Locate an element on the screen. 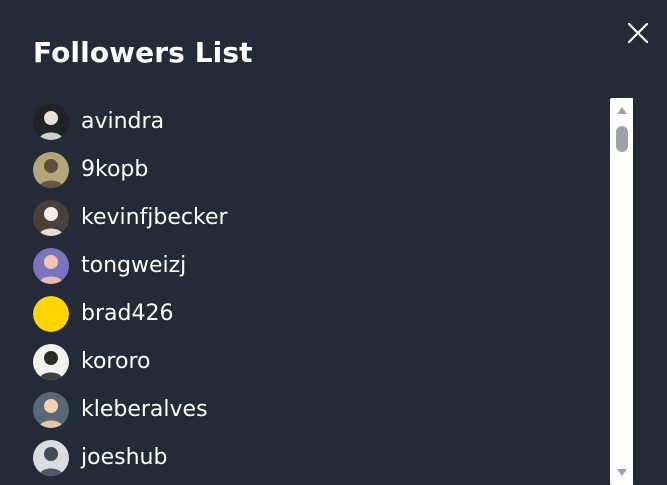 The width and height of the screenshot is (667, 485). follower-username: kleberalves is located at coordinates (144, 409).